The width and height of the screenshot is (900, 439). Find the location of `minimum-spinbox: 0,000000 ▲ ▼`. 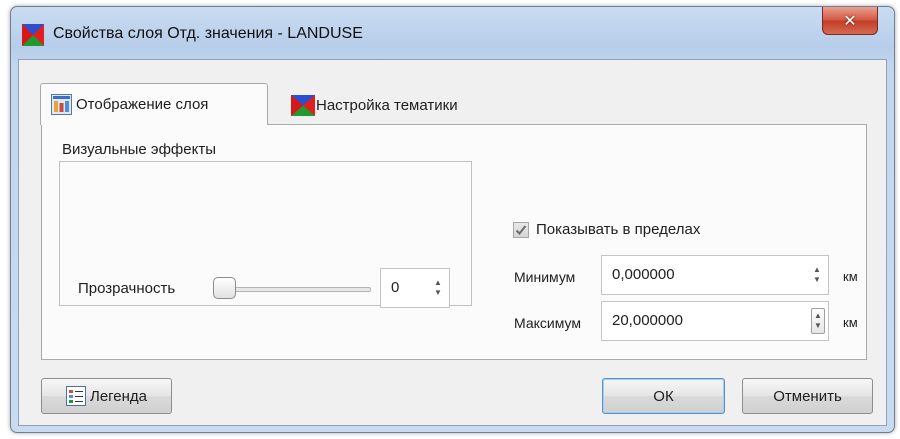

minimum-spinbox: 0,000000 ▲ ▼ is located at coordinates (715, 275).